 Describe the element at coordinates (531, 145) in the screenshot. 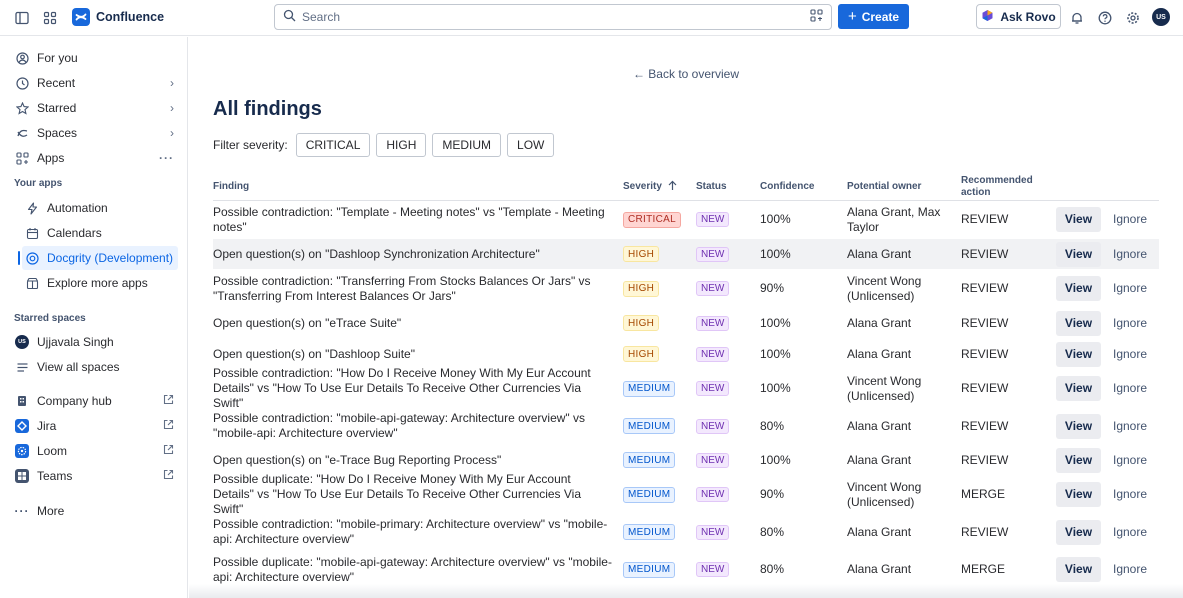

I see `filter-low-button: LOW` at that location.